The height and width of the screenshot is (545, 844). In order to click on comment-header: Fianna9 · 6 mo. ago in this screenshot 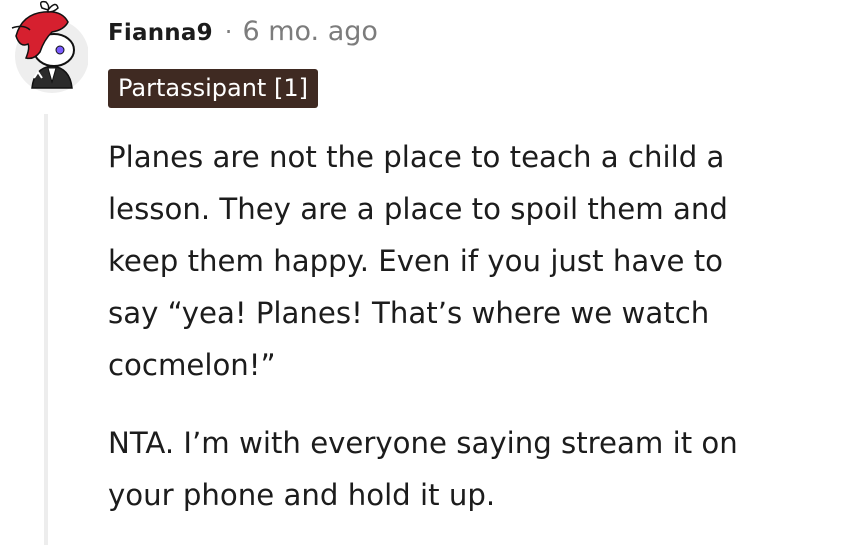, I will do `click(243, 31)`.